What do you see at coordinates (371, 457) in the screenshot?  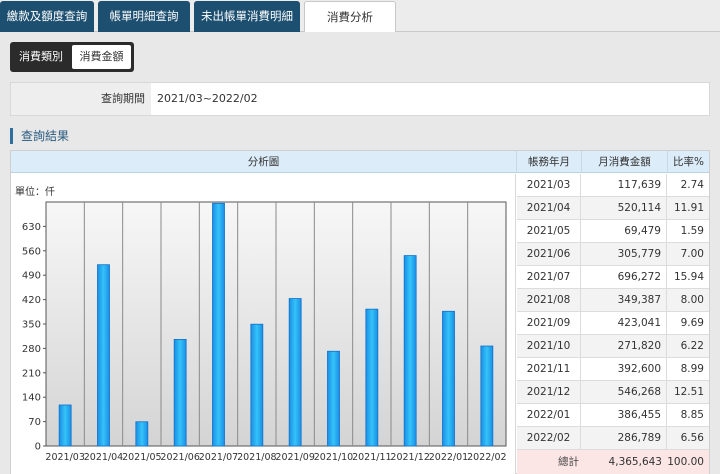 I see `x-tick-label: 2021/11` at bounding box center [371, 457].